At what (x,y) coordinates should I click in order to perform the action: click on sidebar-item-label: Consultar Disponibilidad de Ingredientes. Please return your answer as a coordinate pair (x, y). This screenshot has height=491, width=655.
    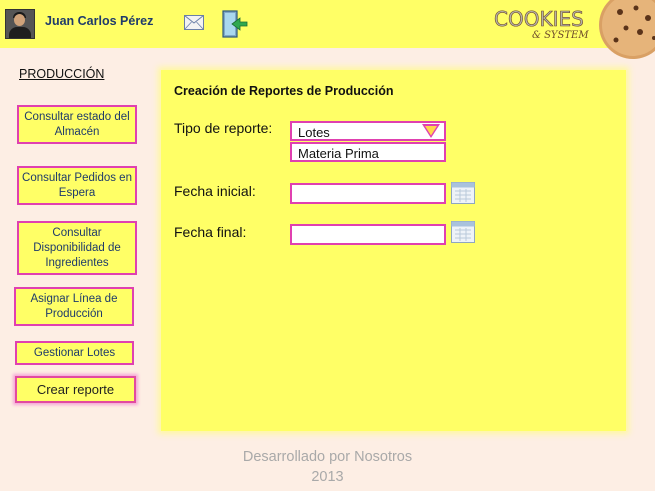
    Looking at the image, I should click on (77, 247).